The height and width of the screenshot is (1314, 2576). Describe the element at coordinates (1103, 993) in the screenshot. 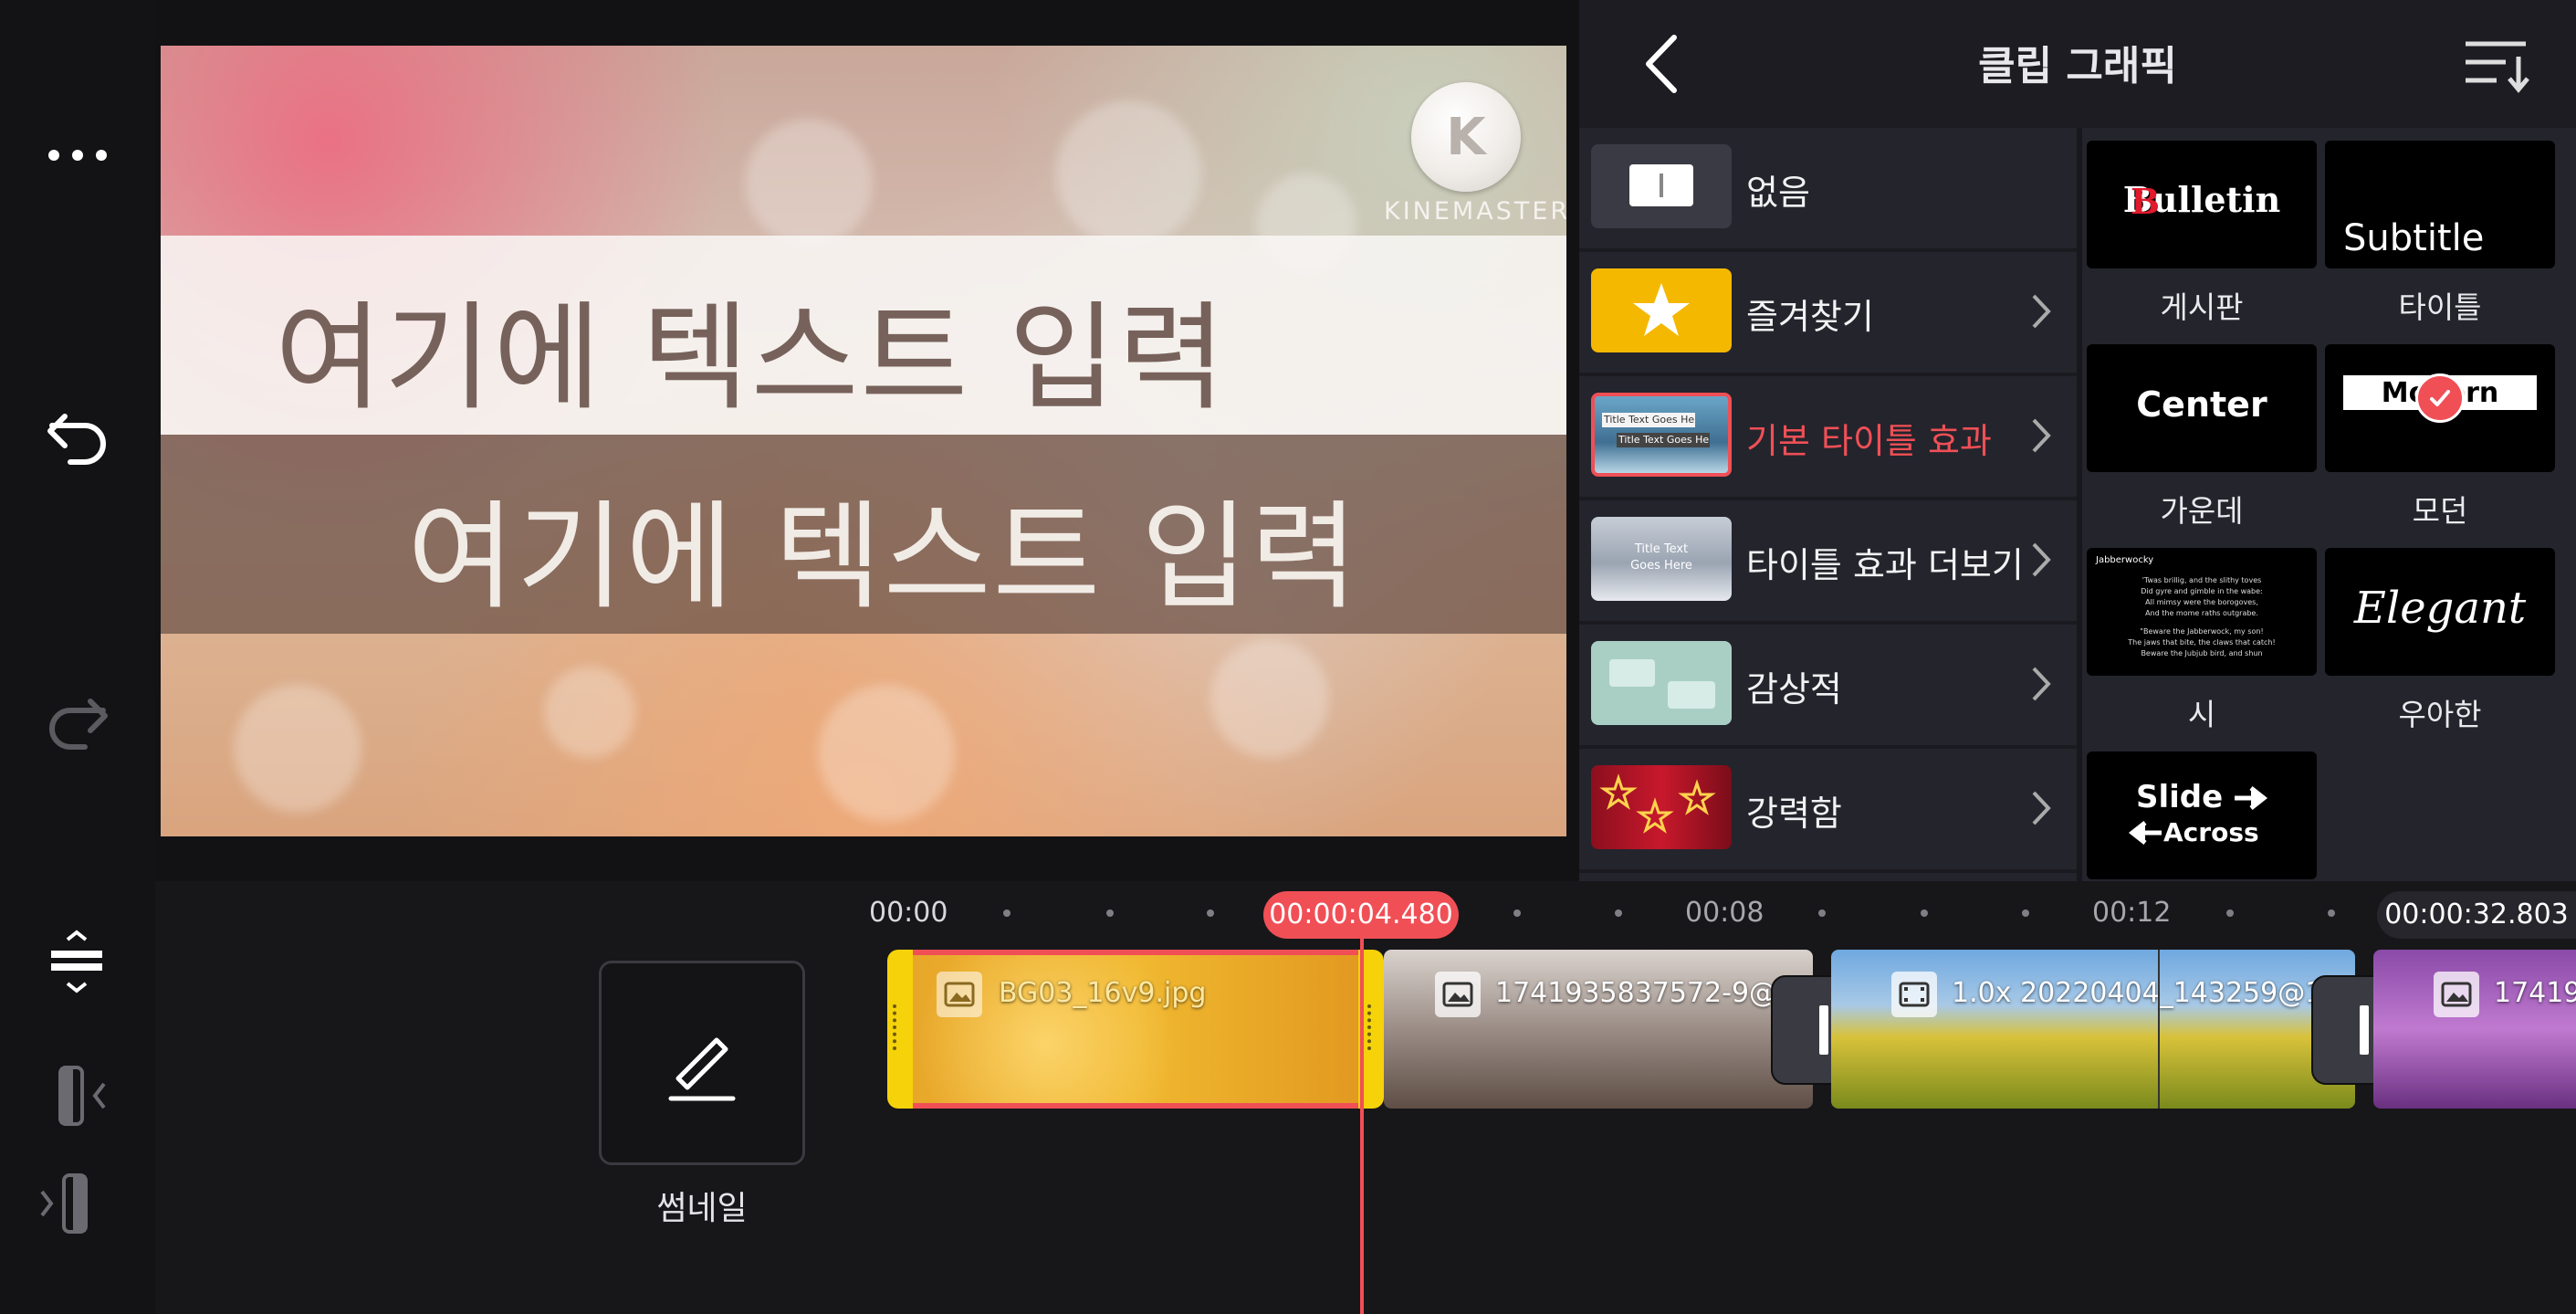

I see `clip-name: BG03_16v9.jpg` at that location.